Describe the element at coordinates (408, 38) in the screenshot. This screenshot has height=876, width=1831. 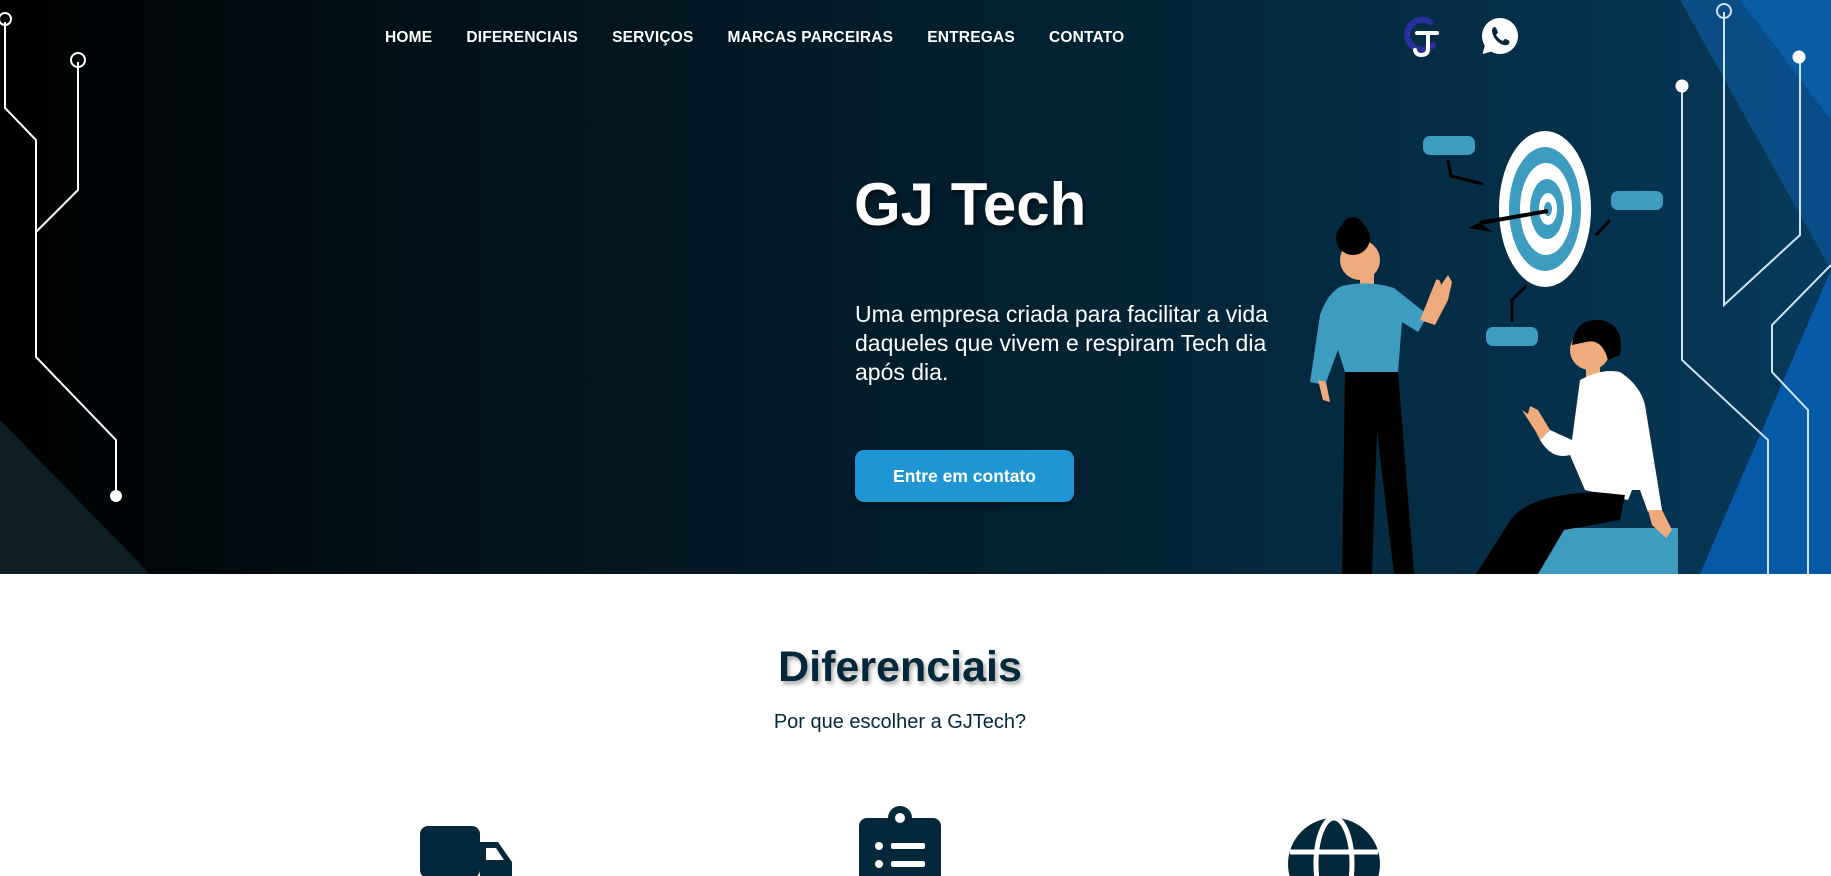
I see `nav-home: HOME` at that location.